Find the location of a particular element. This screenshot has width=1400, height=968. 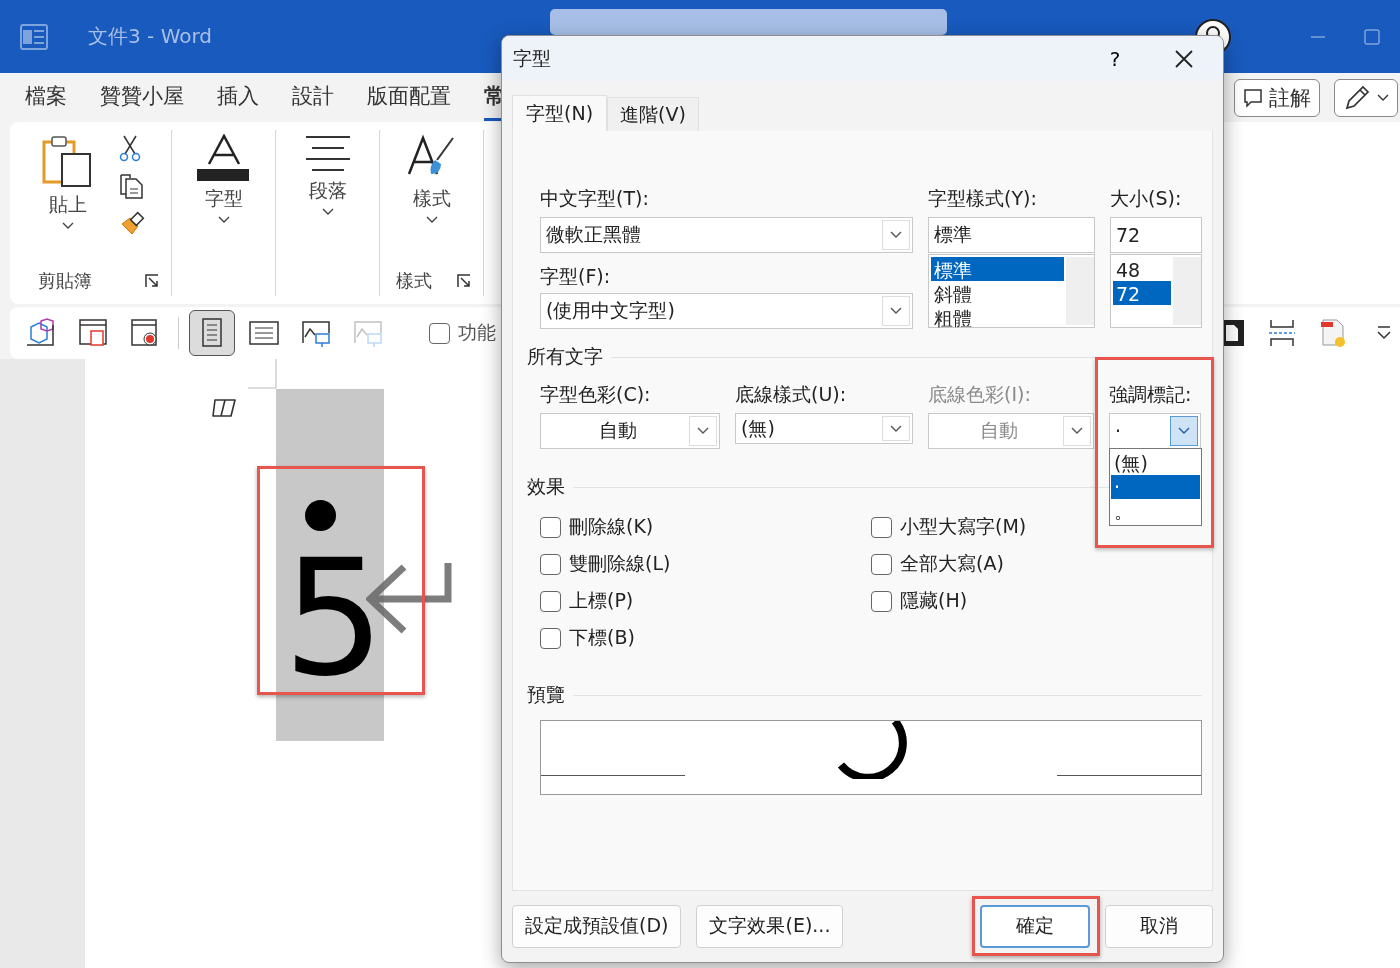

checkbox-label: 上標(P) is located at coordinates (601, 600).